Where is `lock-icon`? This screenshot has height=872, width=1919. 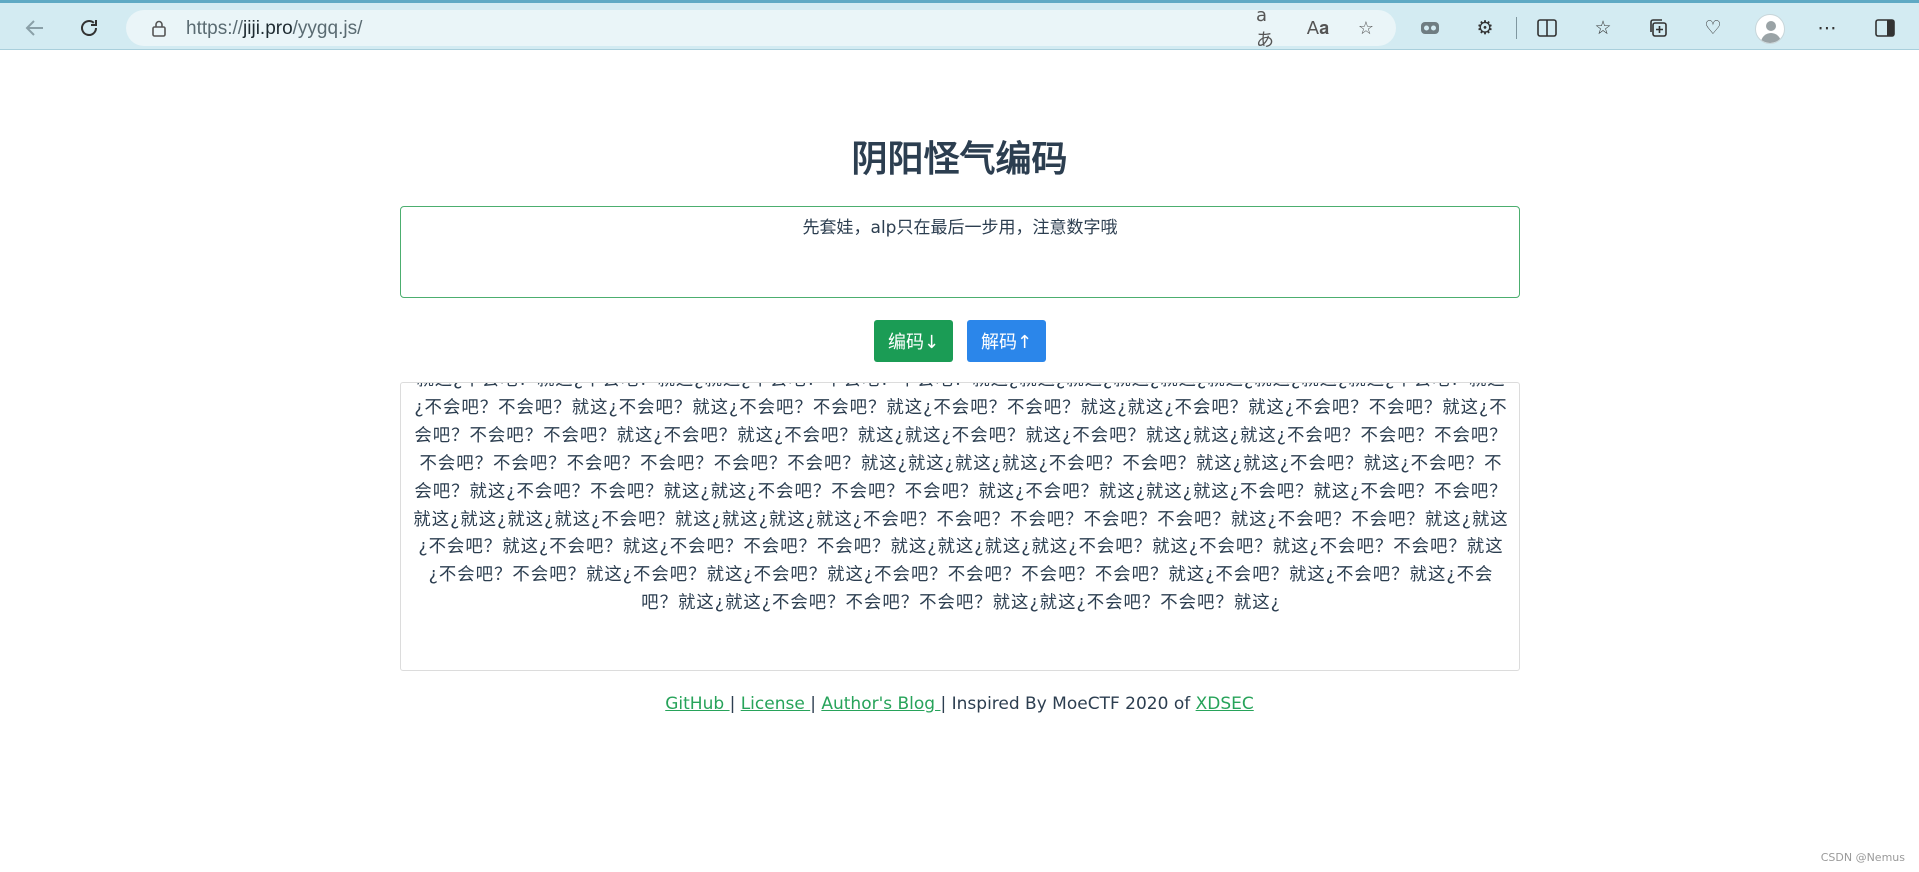
lock-icon is located at coordinates (159, 28).